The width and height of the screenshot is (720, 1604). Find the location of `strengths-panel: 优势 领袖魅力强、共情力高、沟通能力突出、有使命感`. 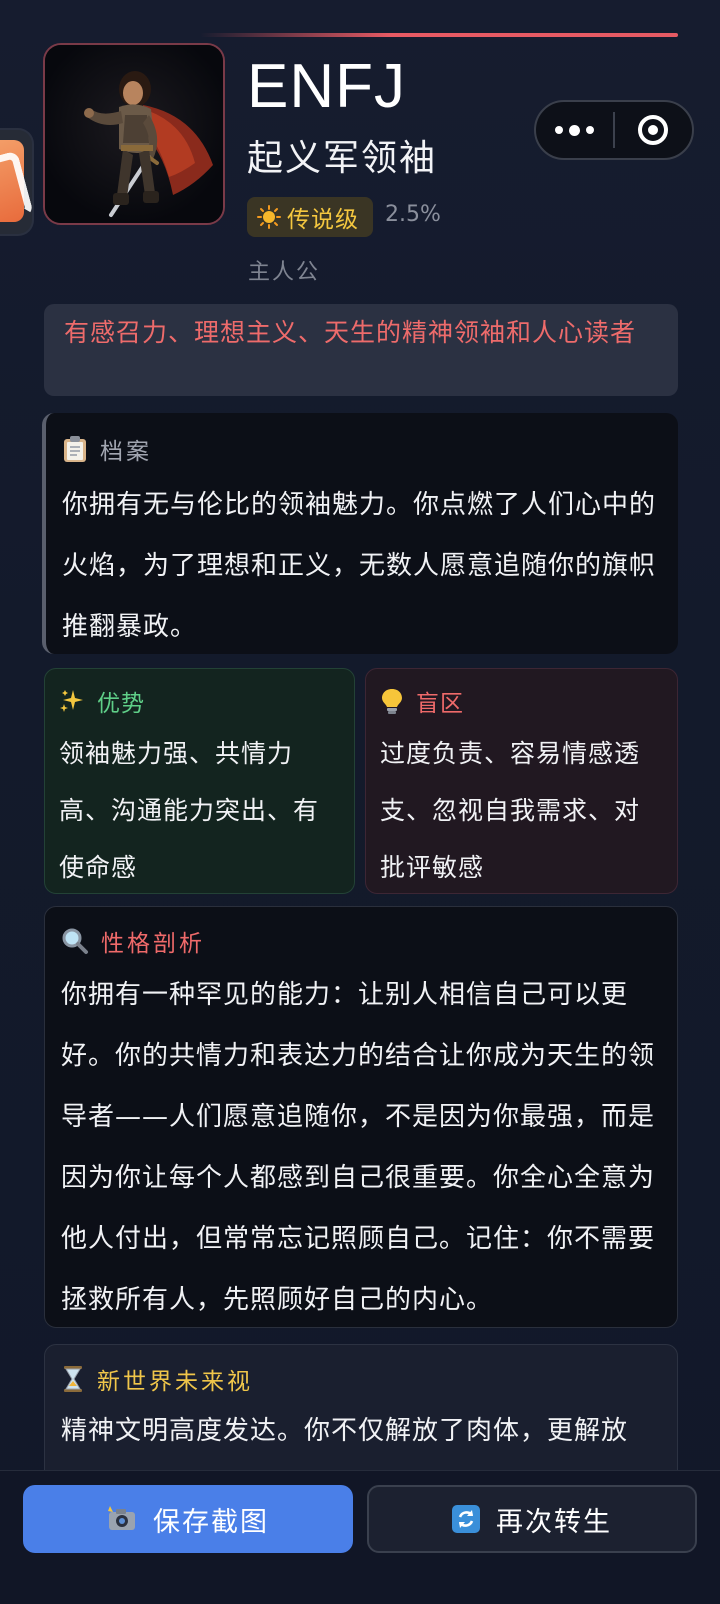

strengths-panel: 优势 领袖魅力强、共情力高、沟通能力突出、有使命感 is located at coordinates (199, 781).